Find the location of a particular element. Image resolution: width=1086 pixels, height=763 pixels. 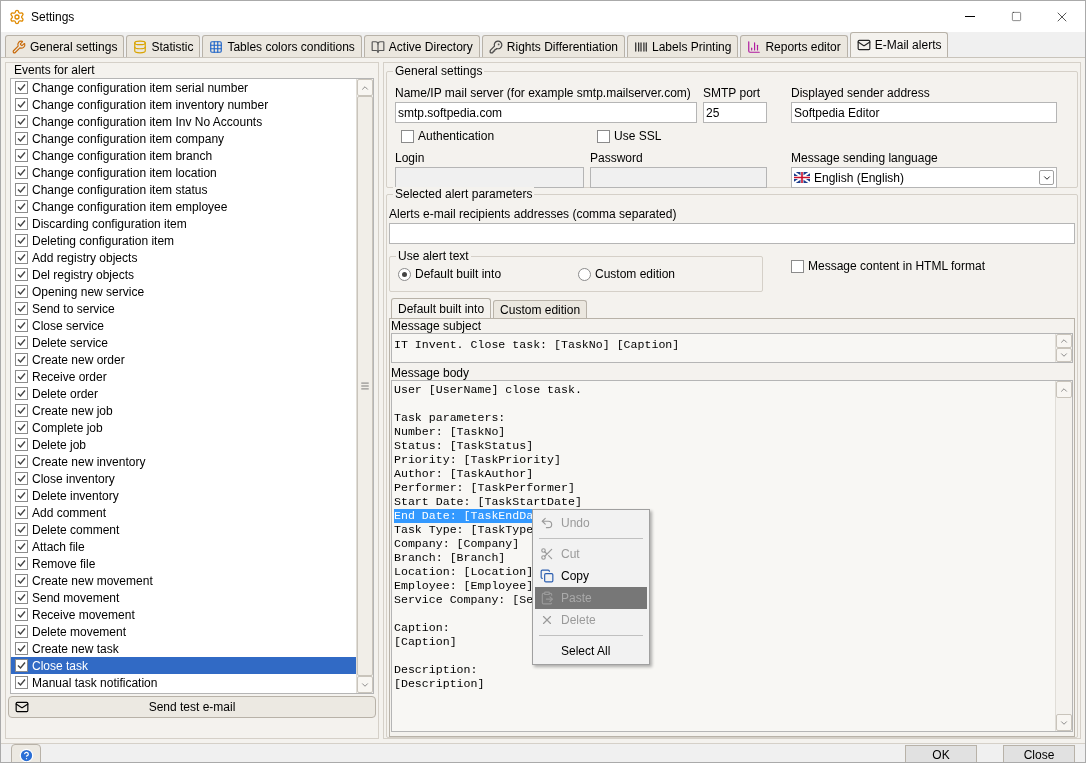

event-item: Change configuration item employee is located at coordinates (183, 206).